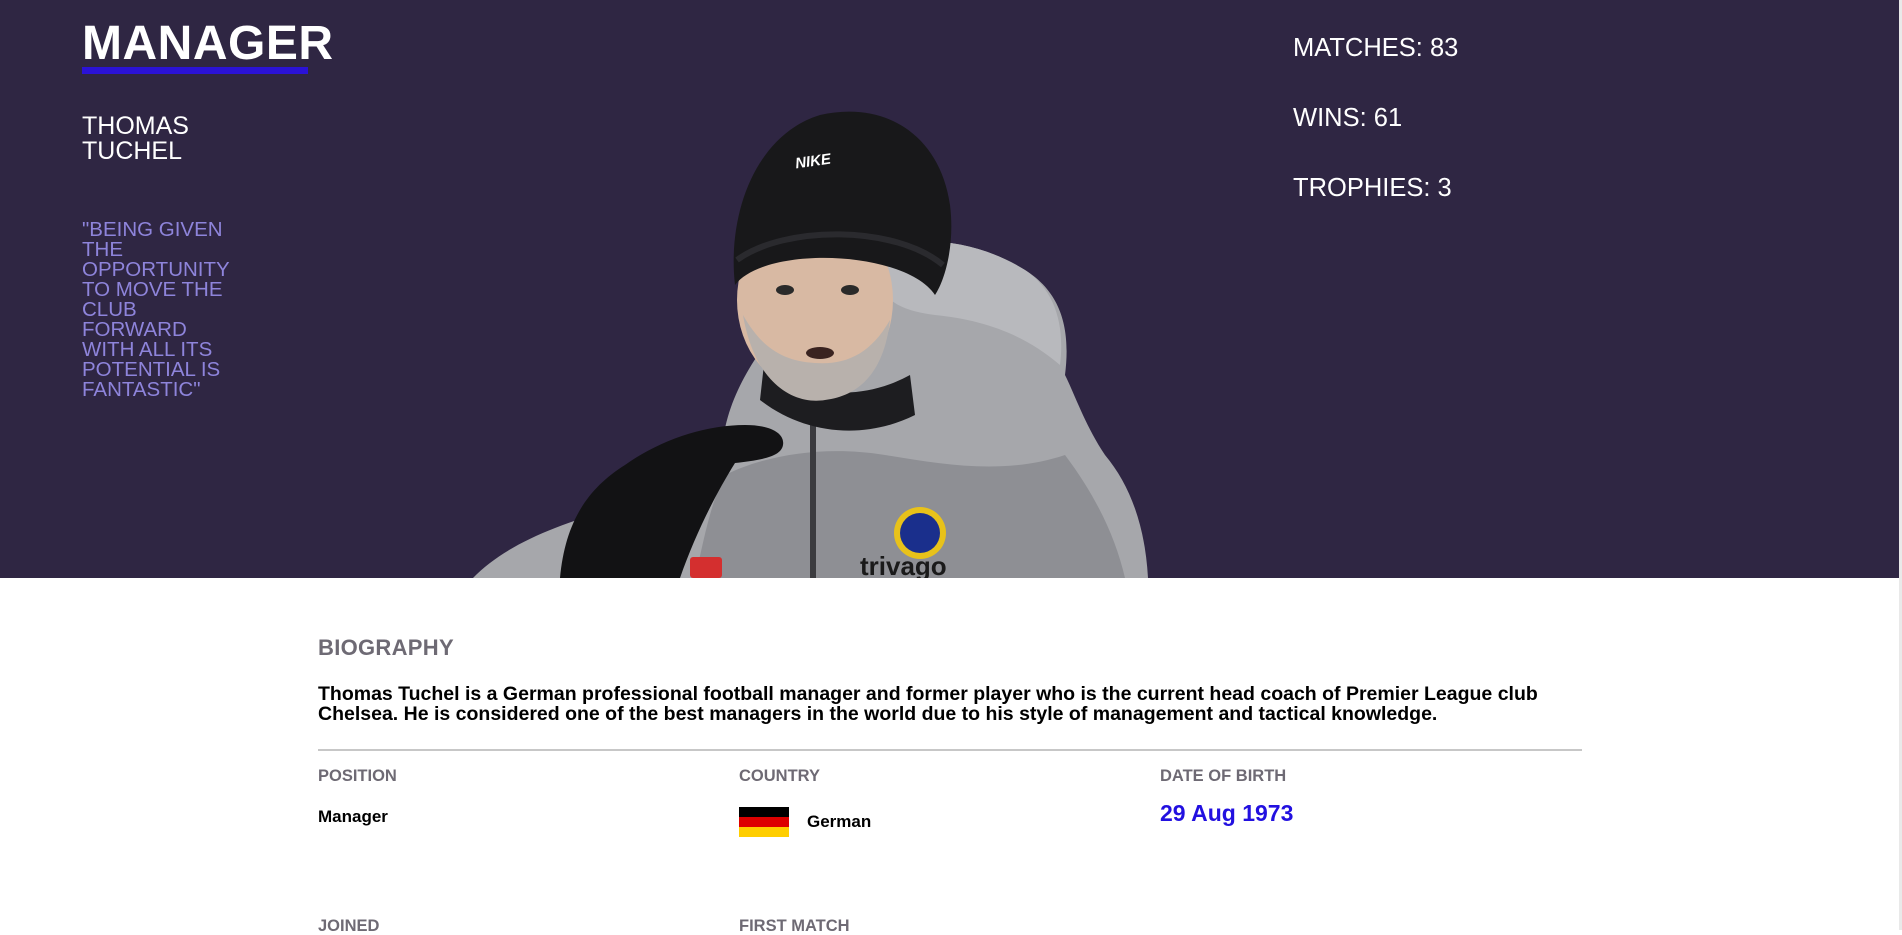  I want to click on stat-matches: MATCHES: 83, so click(1375, 48).